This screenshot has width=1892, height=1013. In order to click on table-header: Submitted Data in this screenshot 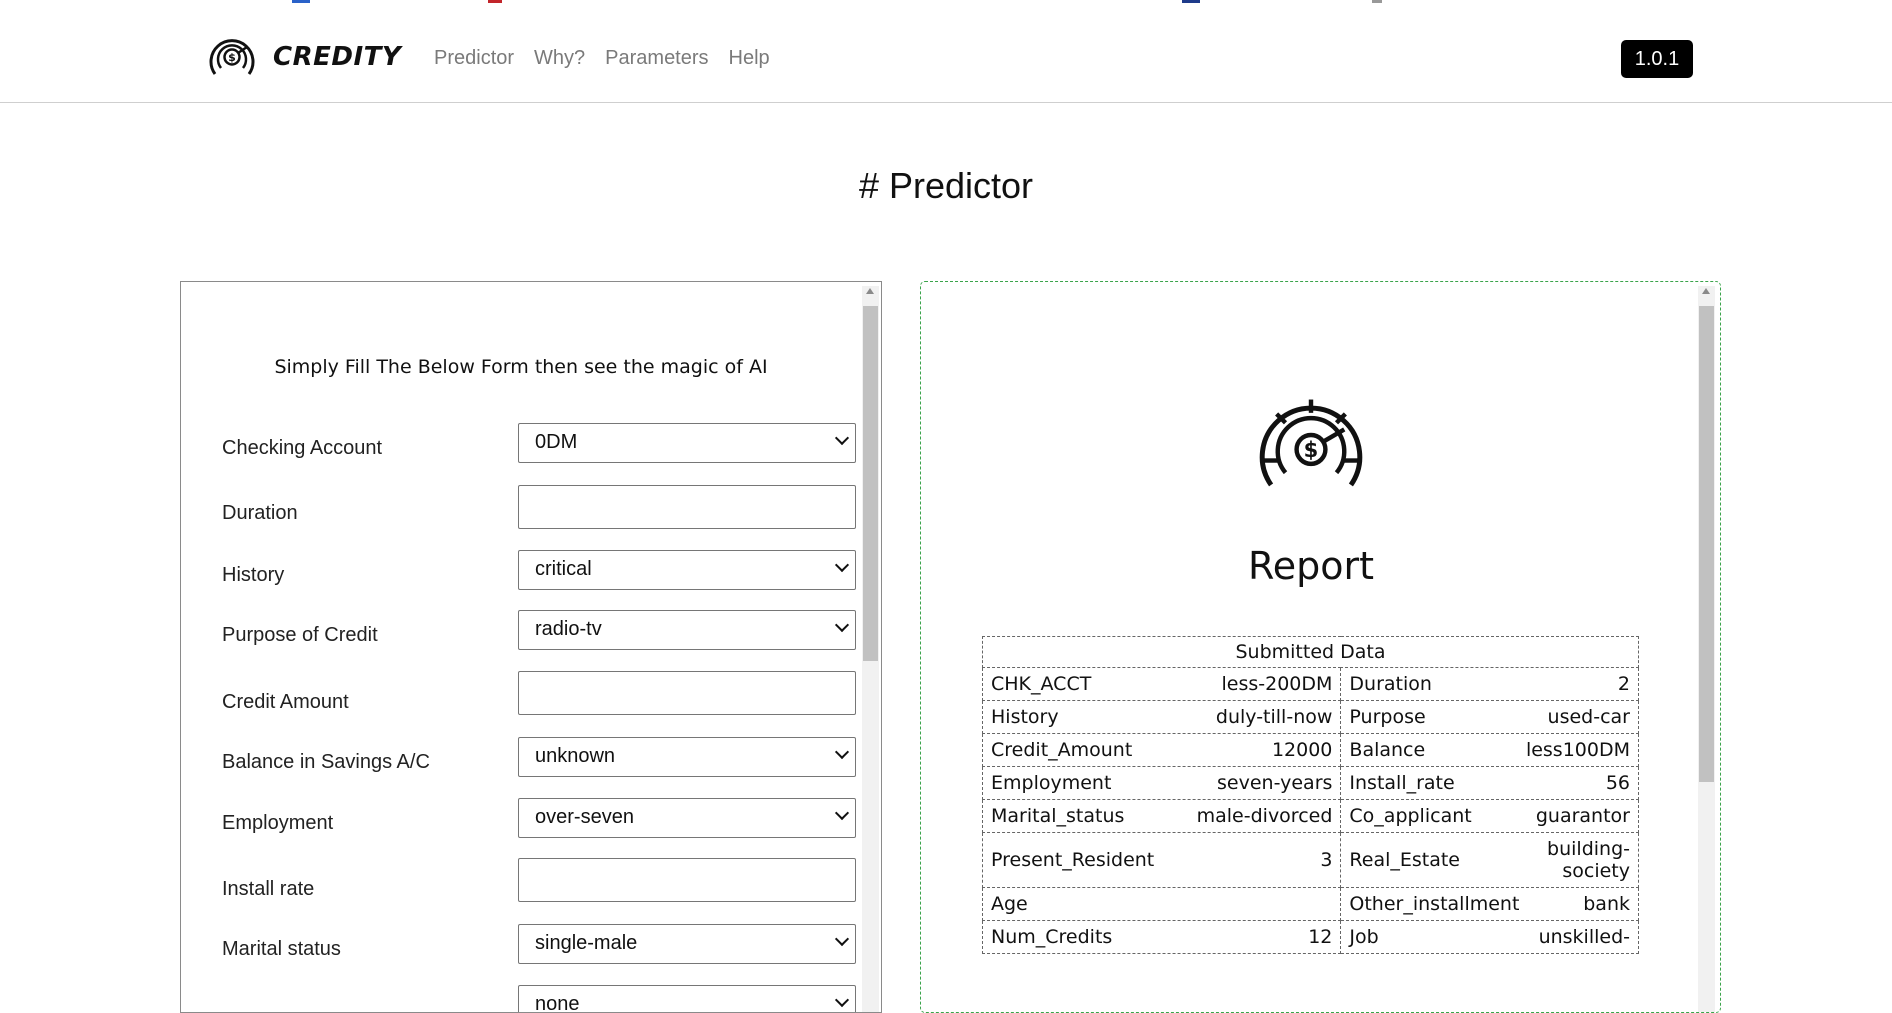, I will do `click(1310, 652)`.